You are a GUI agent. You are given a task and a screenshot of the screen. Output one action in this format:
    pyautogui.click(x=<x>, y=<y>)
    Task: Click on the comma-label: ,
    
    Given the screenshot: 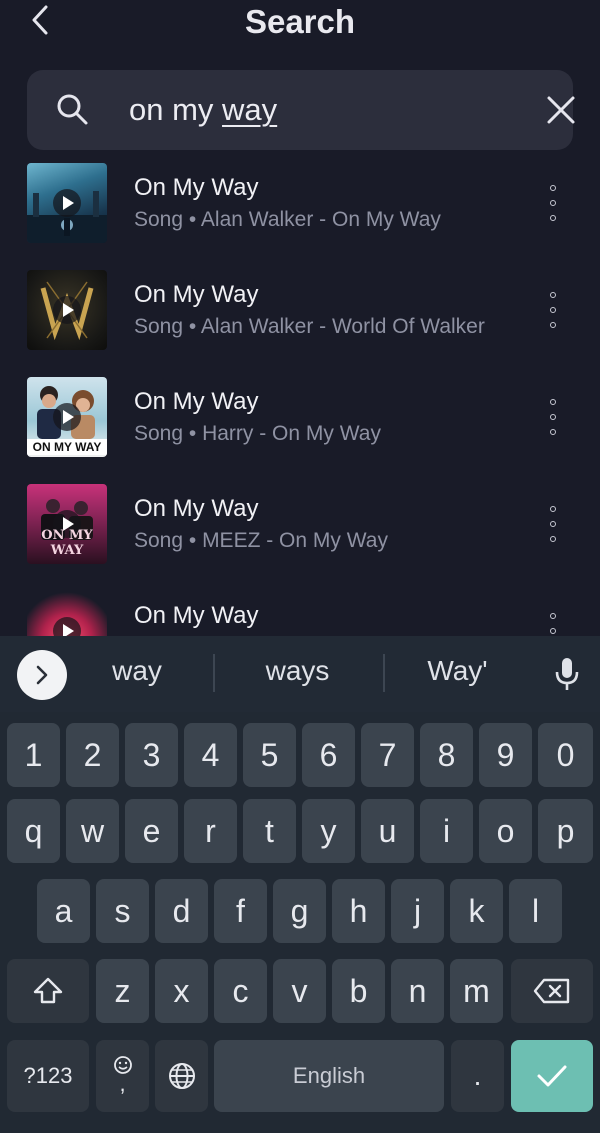 What is the action you would take?
    pyautogui.click(x=122, y=1083)
    